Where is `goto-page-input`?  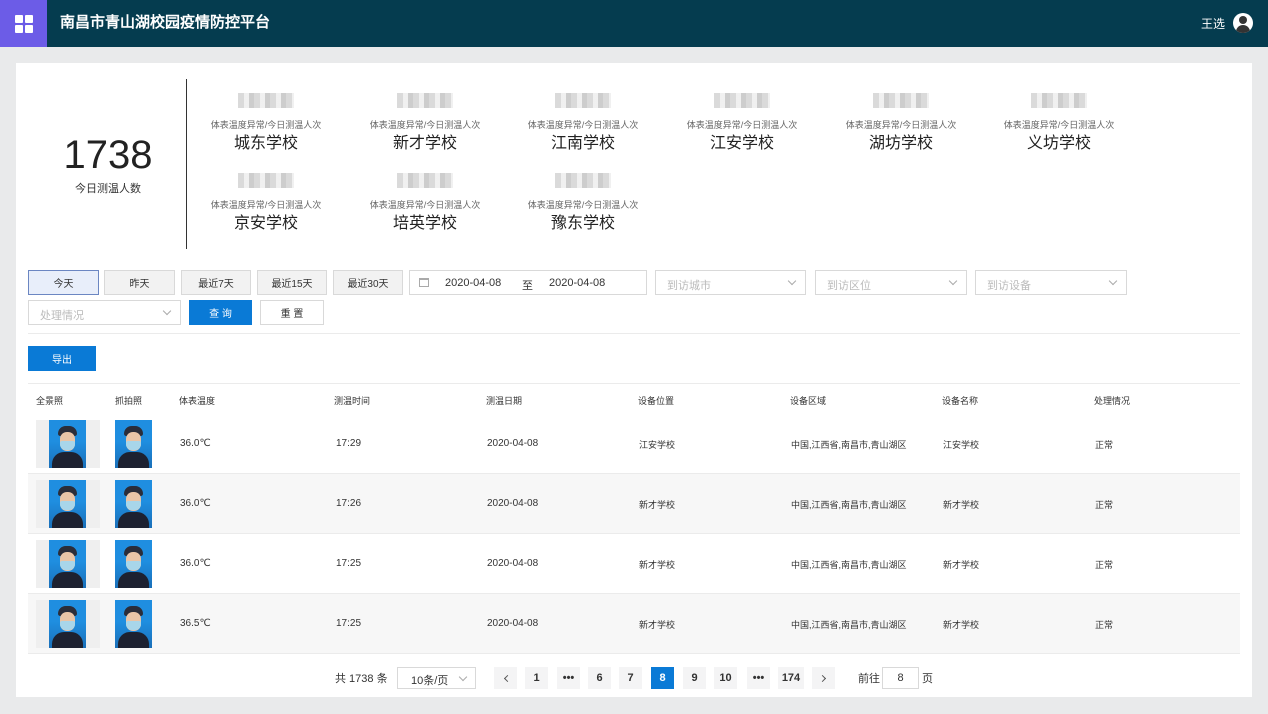
goto-page-input is located at coordinates (900, 678).